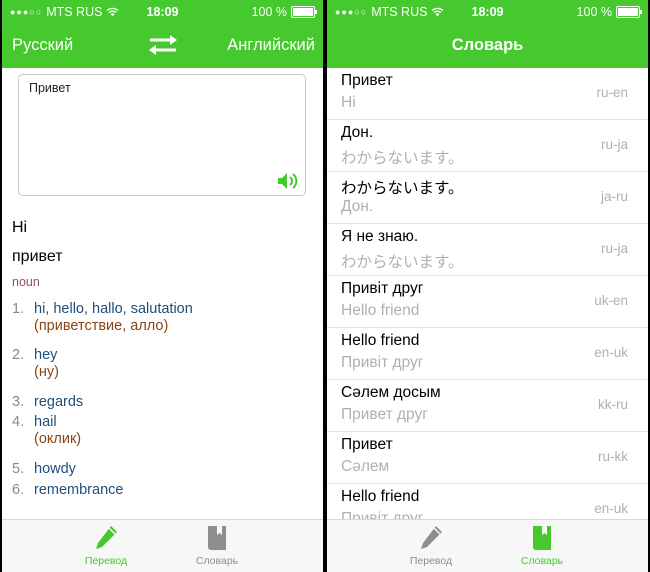  Describe the element at coordinates (382, 362) in the screenshot. I see `item-translation: Привіт друг` at that location.